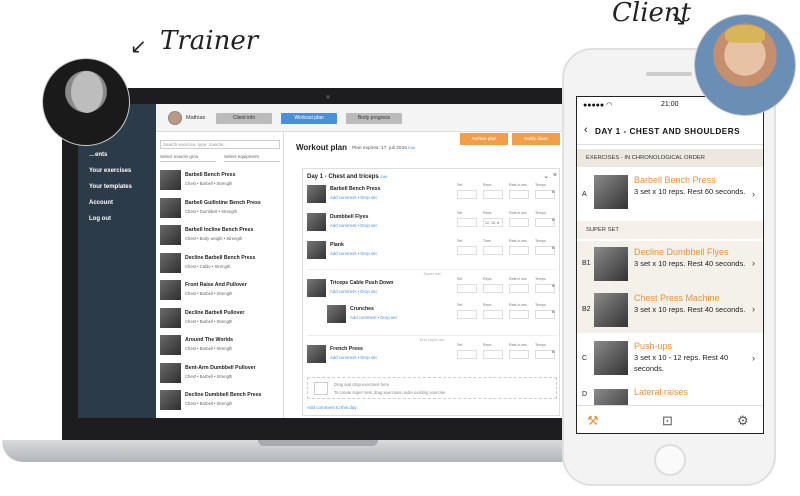 This screenshot has width=800, height=496. I want to click on notify-client-button: Notify client, so click(536, 139).